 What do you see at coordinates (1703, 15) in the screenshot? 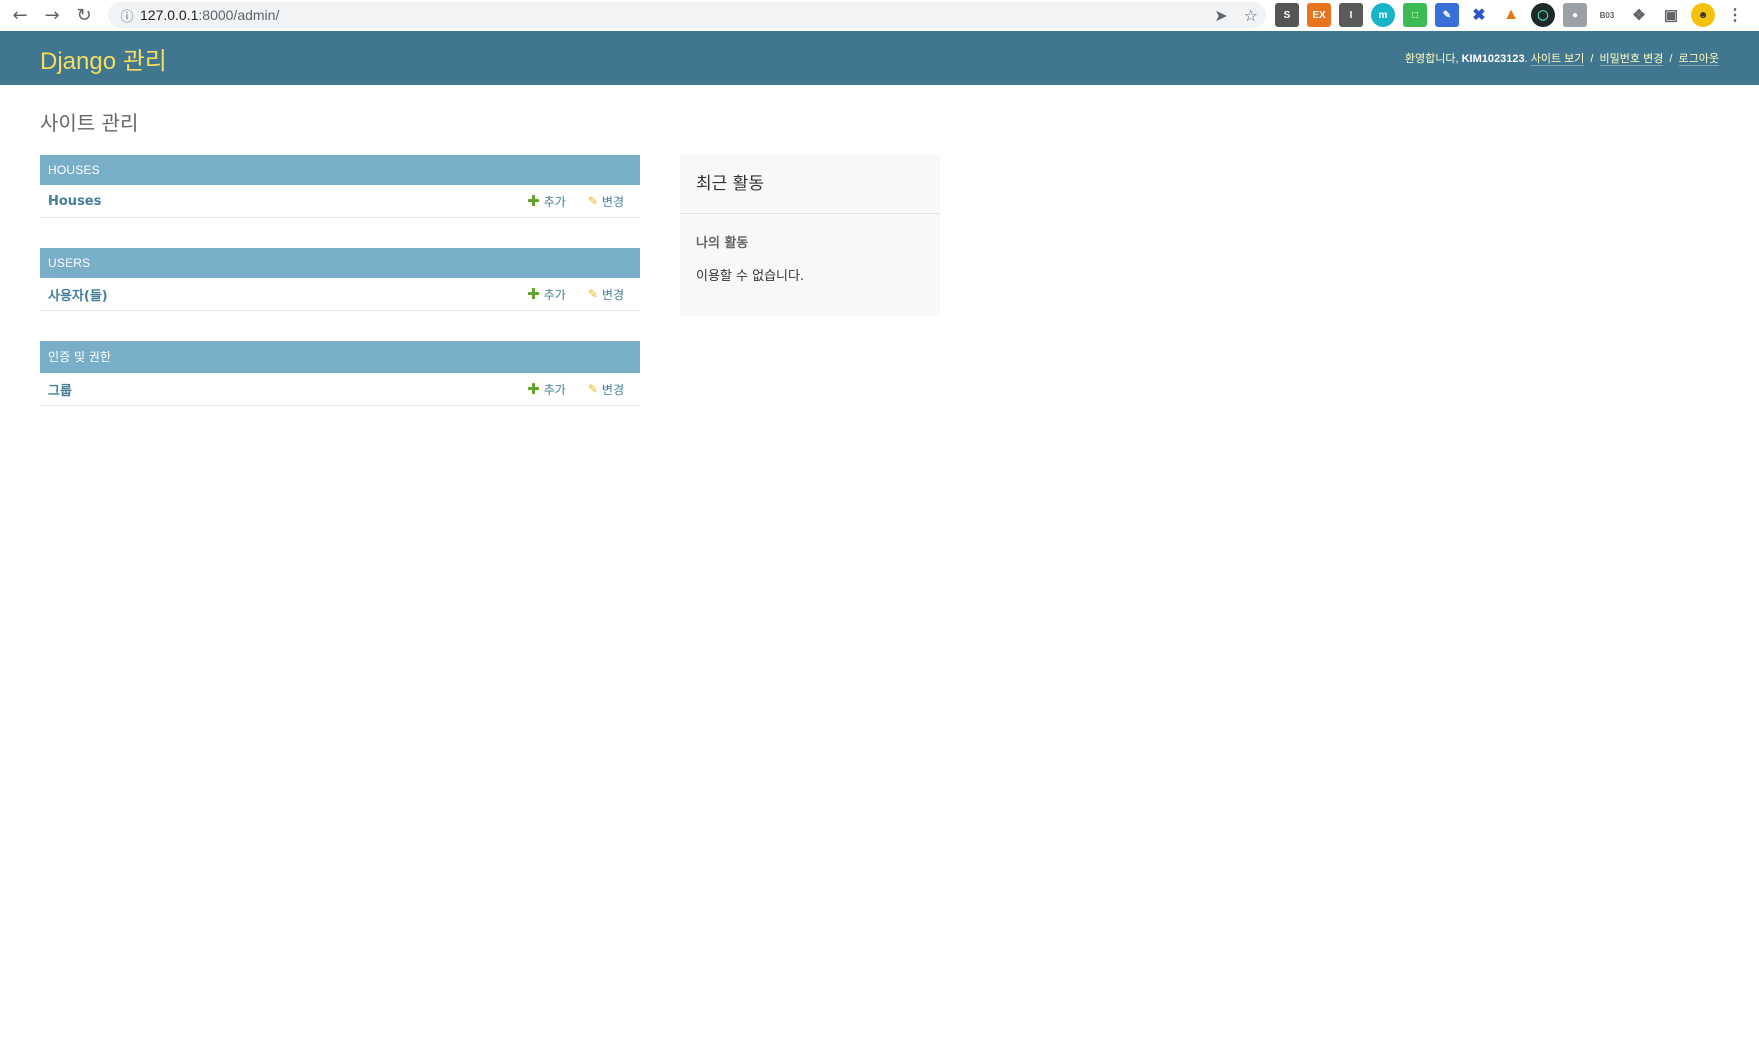
I see `profile-avatar: ☻` at bounding box center [1703, 15].